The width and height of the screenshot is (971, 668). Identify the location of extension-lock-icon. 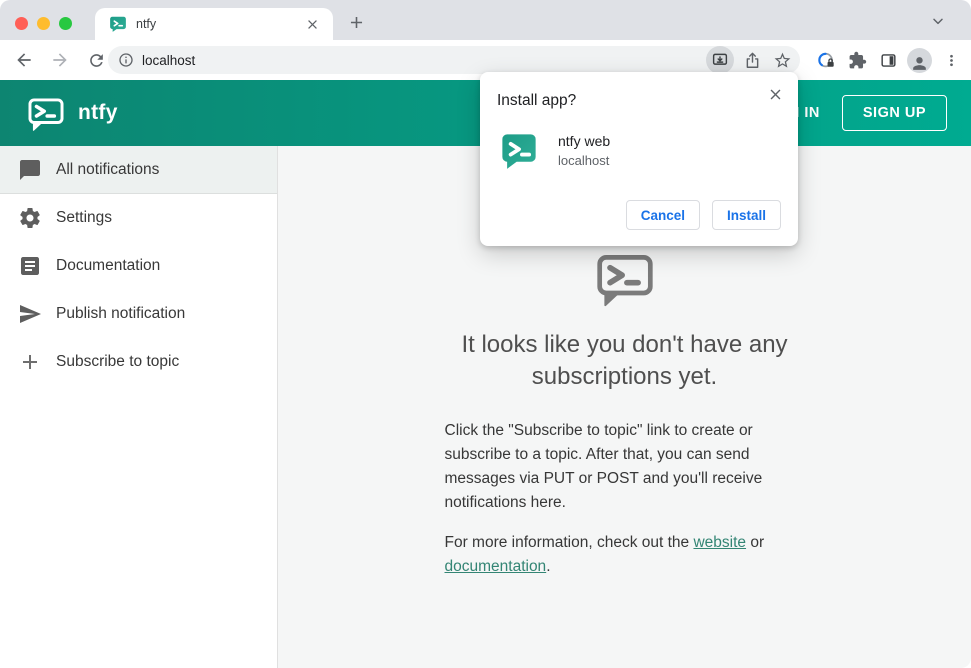
(826, 60).